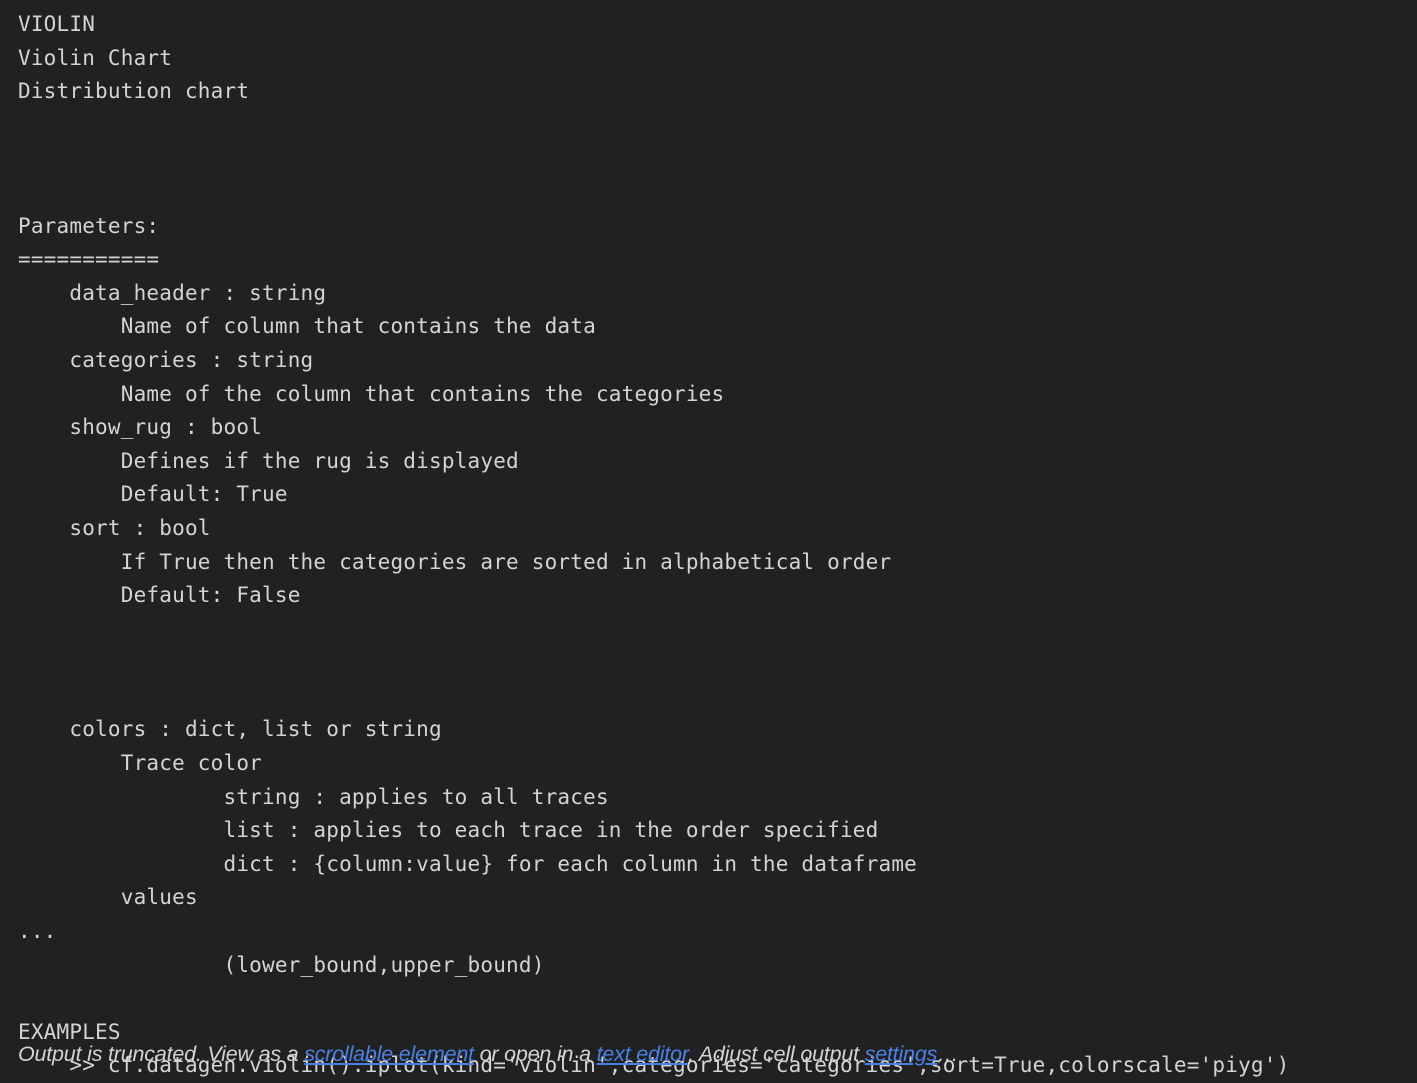  Describe the element at coordinates (268, 460) in the screenshot. I see `docstring-line: Defines if the rug is displayed` at that location.